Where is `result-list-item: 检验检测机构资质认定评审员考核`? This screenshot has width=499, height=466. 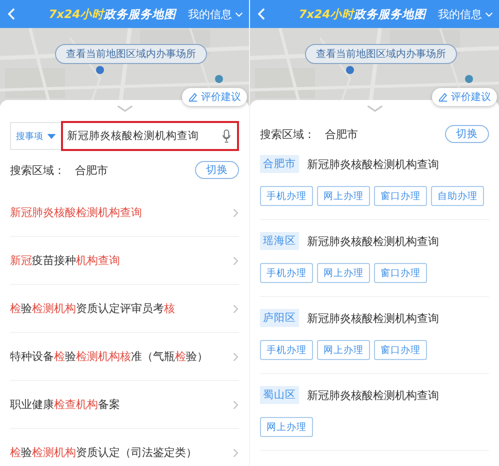
result-list-item: 检验检测机构资质认定评审员考核 is located at coordinates (124, 309).